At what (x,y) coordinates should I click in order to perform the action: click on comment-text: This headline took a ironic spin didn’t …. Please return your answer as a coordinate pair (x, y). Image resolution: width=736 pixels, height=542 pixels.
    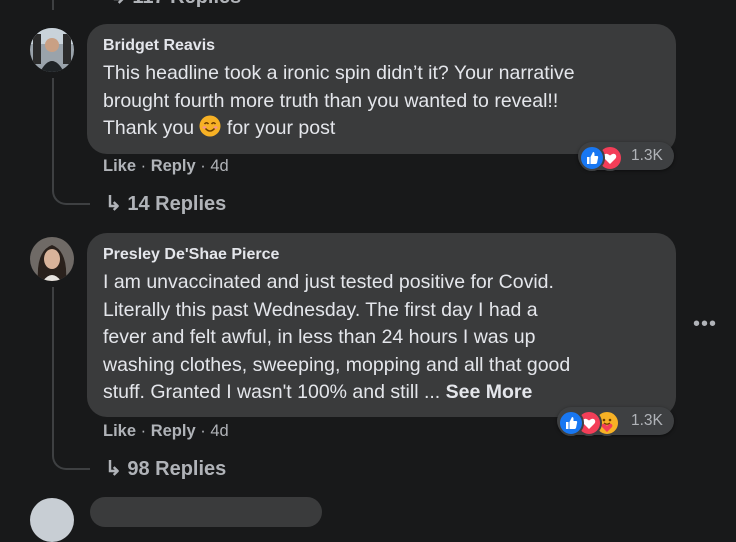
    Looking at the image, I should click on (339, 103).